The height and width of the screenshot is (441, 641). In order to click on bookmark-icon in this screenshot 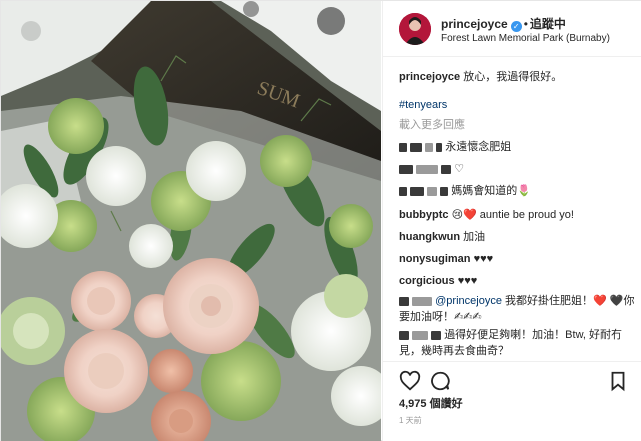, I will do `click(618, 381)`.